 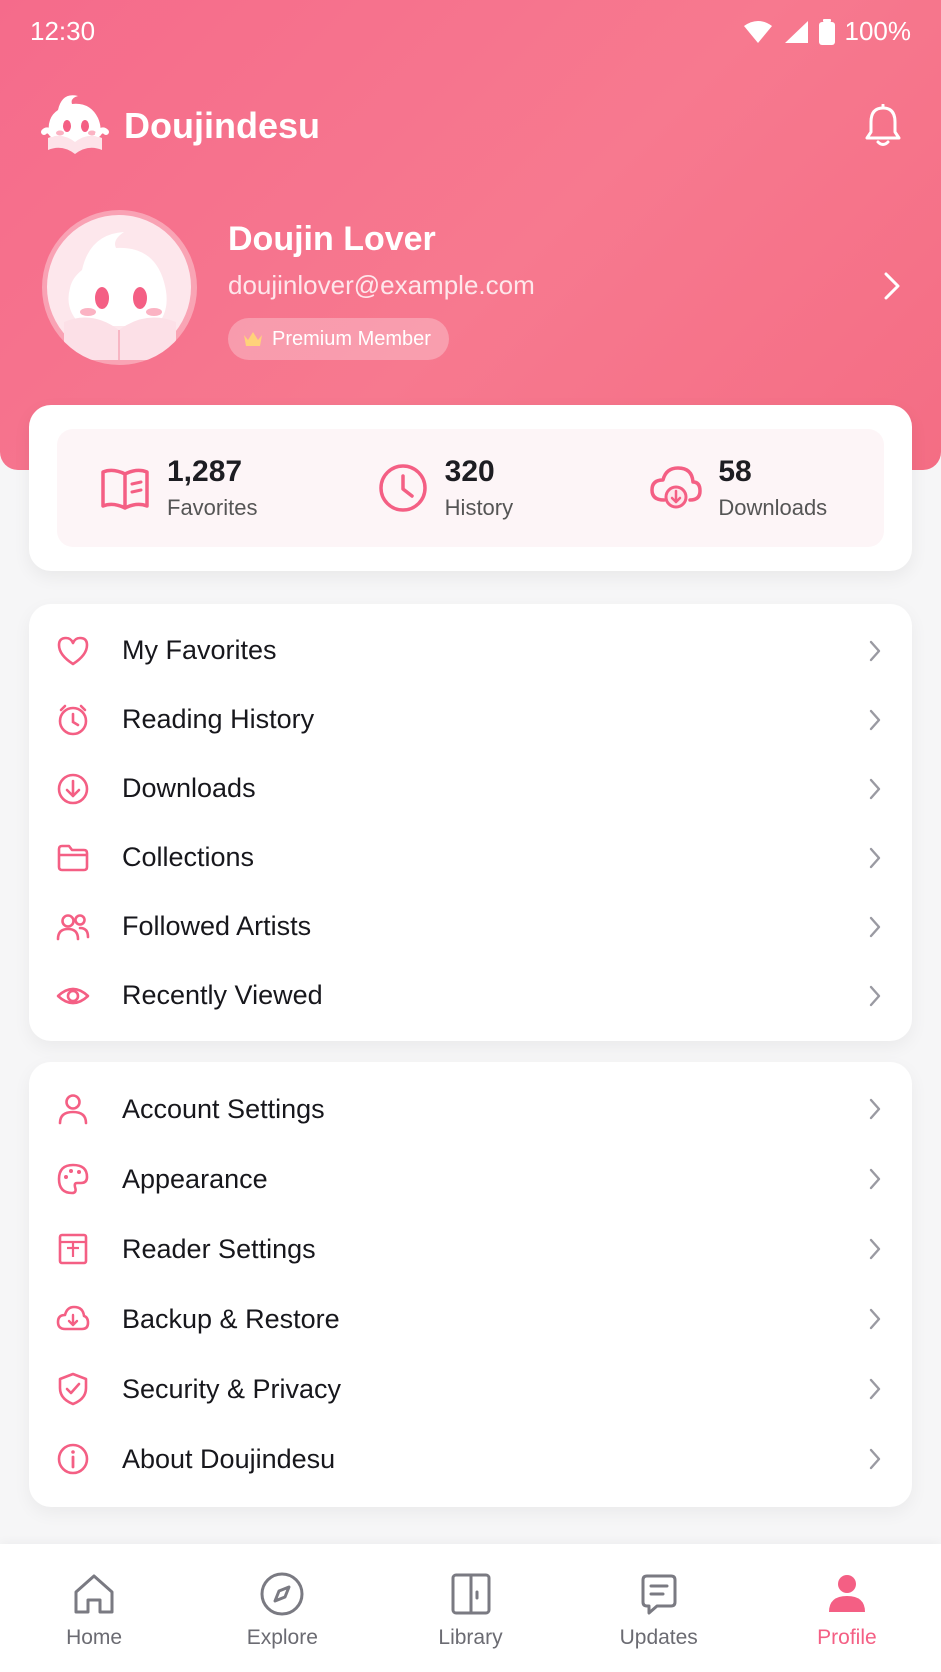 What do you see at coordinates (94, 1637) in the screenshot?
I see `nav-label: Home` at bounding box center [94, 1637].